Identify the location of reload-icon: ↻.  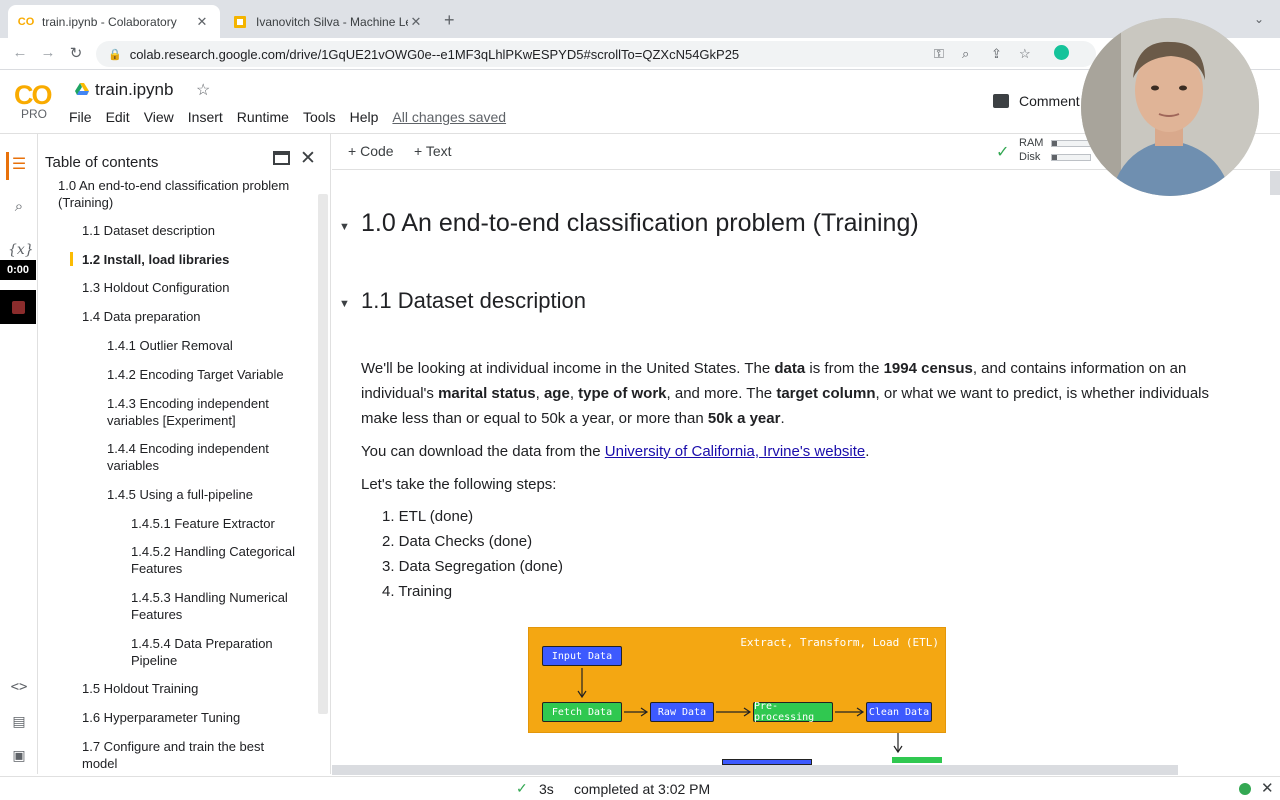
(76, 53).